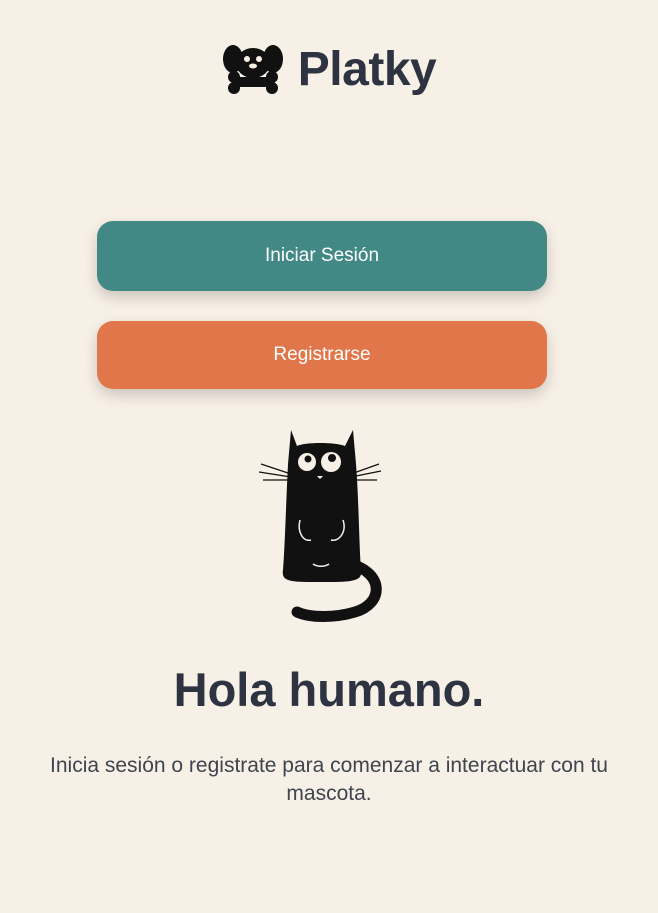 Image resolution: width=658 pixels, height=913 pixels. What do you see at coordinates (252, 69) in the screenshot?
I see `dog-logo-icon` at bounding box center [252, 69].